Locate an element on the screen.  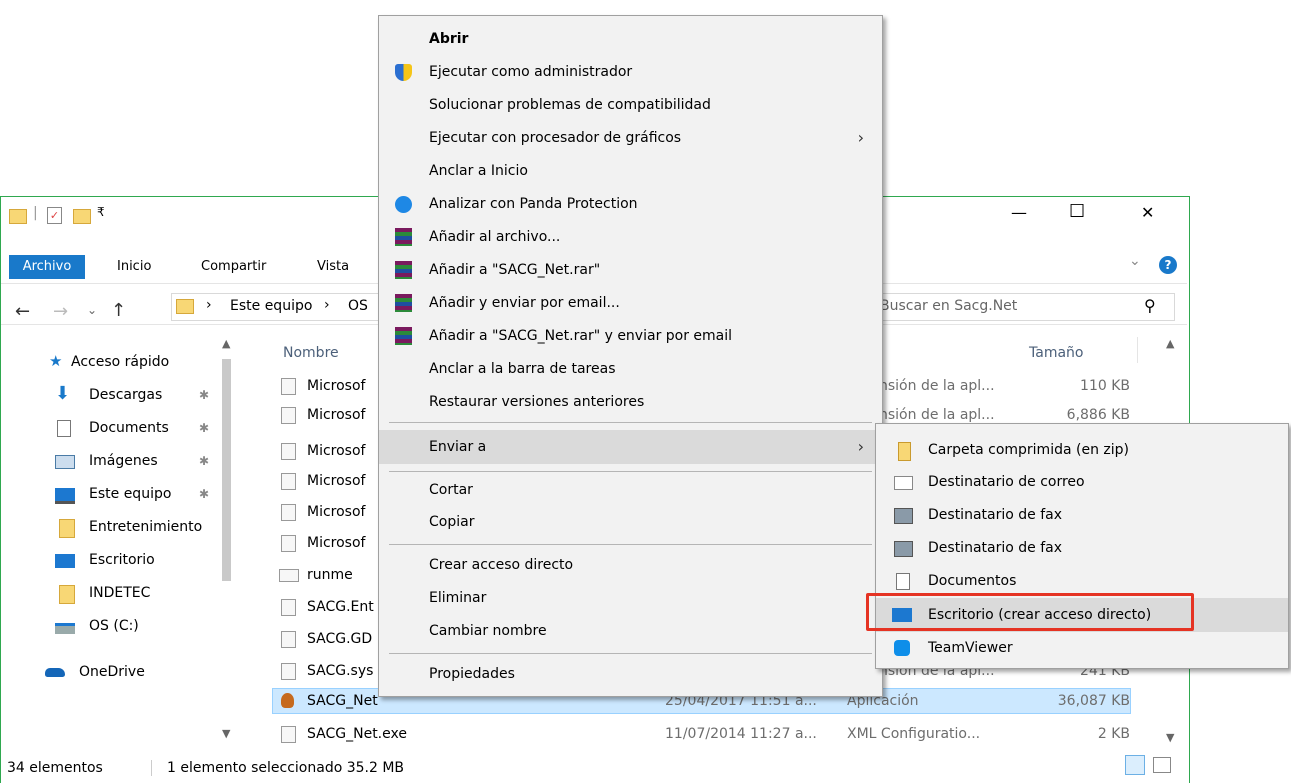
column-header-nombre: Nombre is located at coordinates (311, 353).